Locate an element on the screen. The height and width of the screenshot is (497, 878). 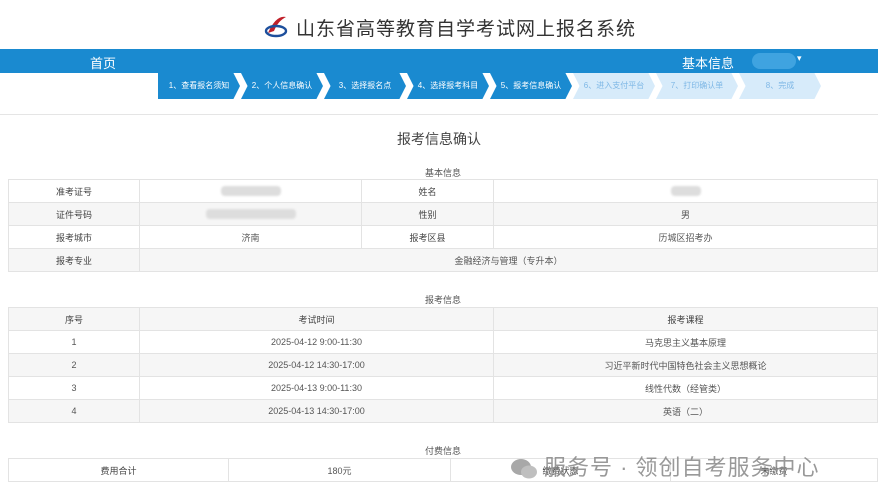
step-4: 4、选择报考科目 is located at coordinates (448, 86).